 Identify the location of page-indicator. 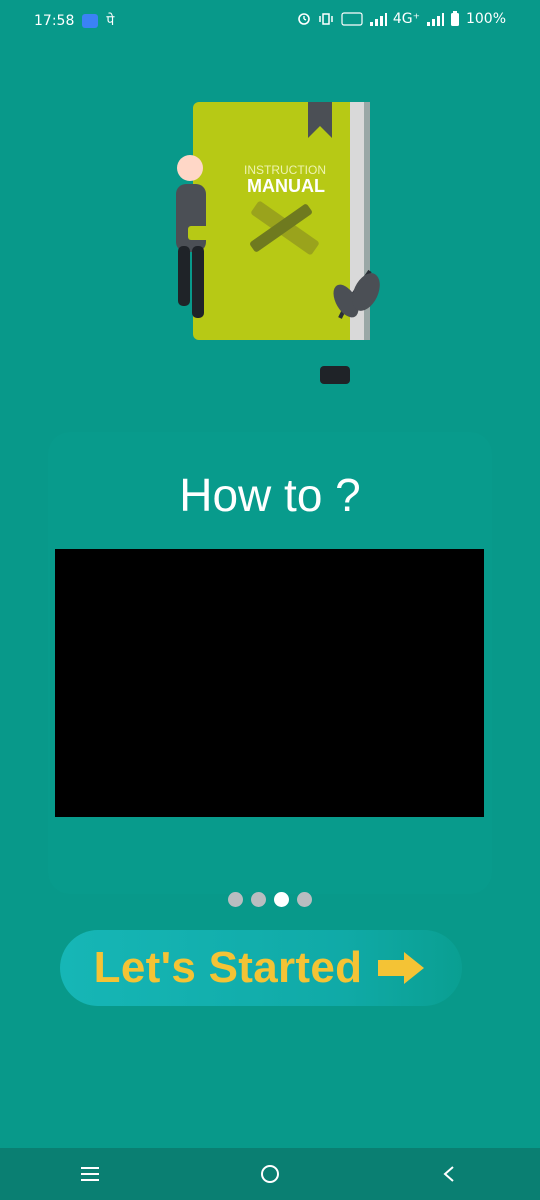
(270, 899).